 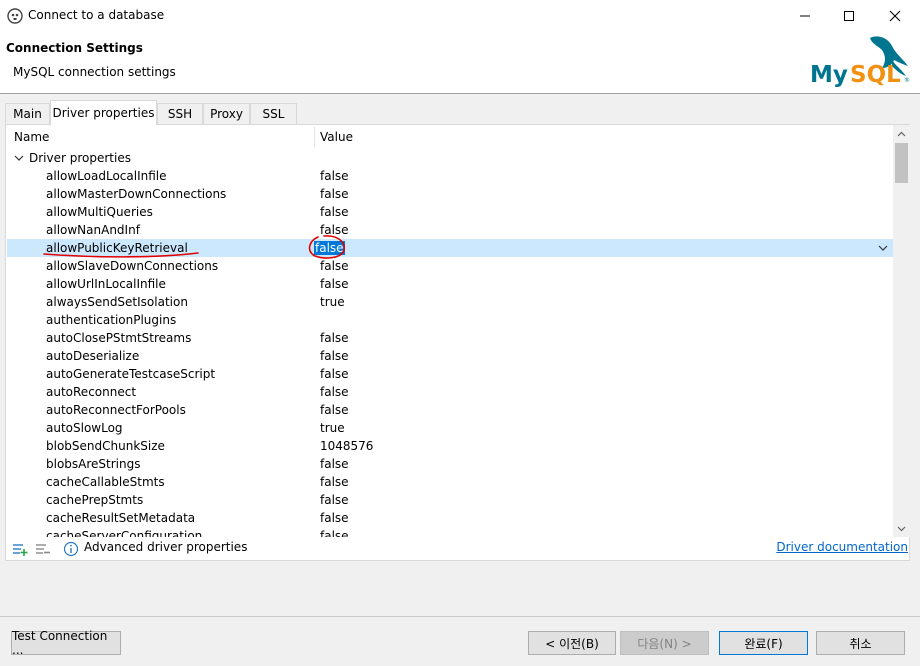 I want to click on property-name: autoClosePStmtStreams, so click(x=119, y=338).